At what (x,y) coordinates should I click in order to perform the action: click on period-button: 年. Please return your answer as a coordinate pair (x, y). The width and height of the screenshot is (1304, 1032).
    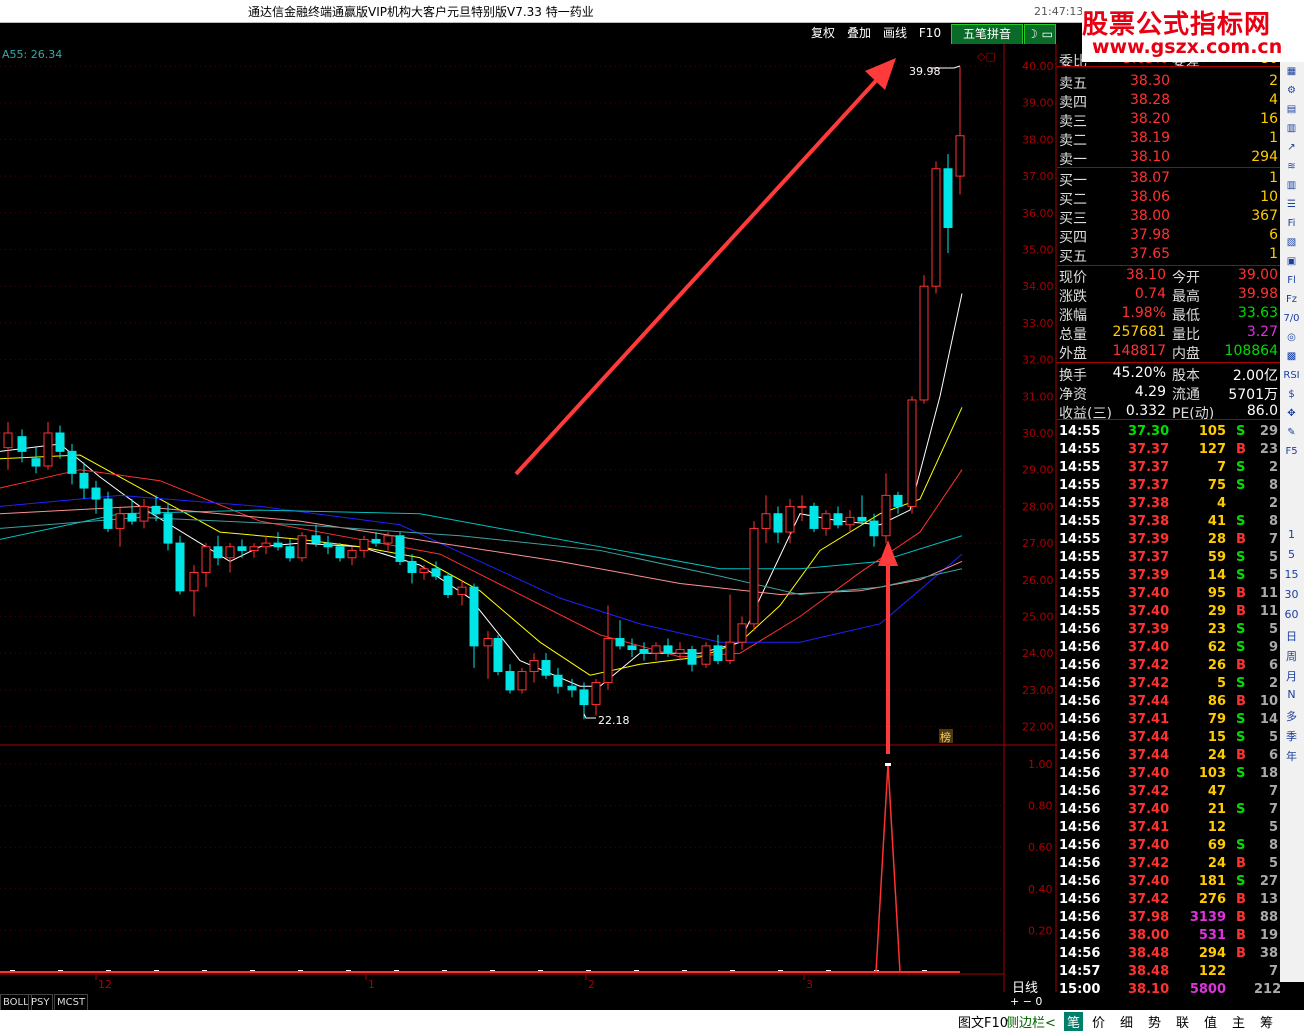
    Looking at the image, I should click on (1291, 756).